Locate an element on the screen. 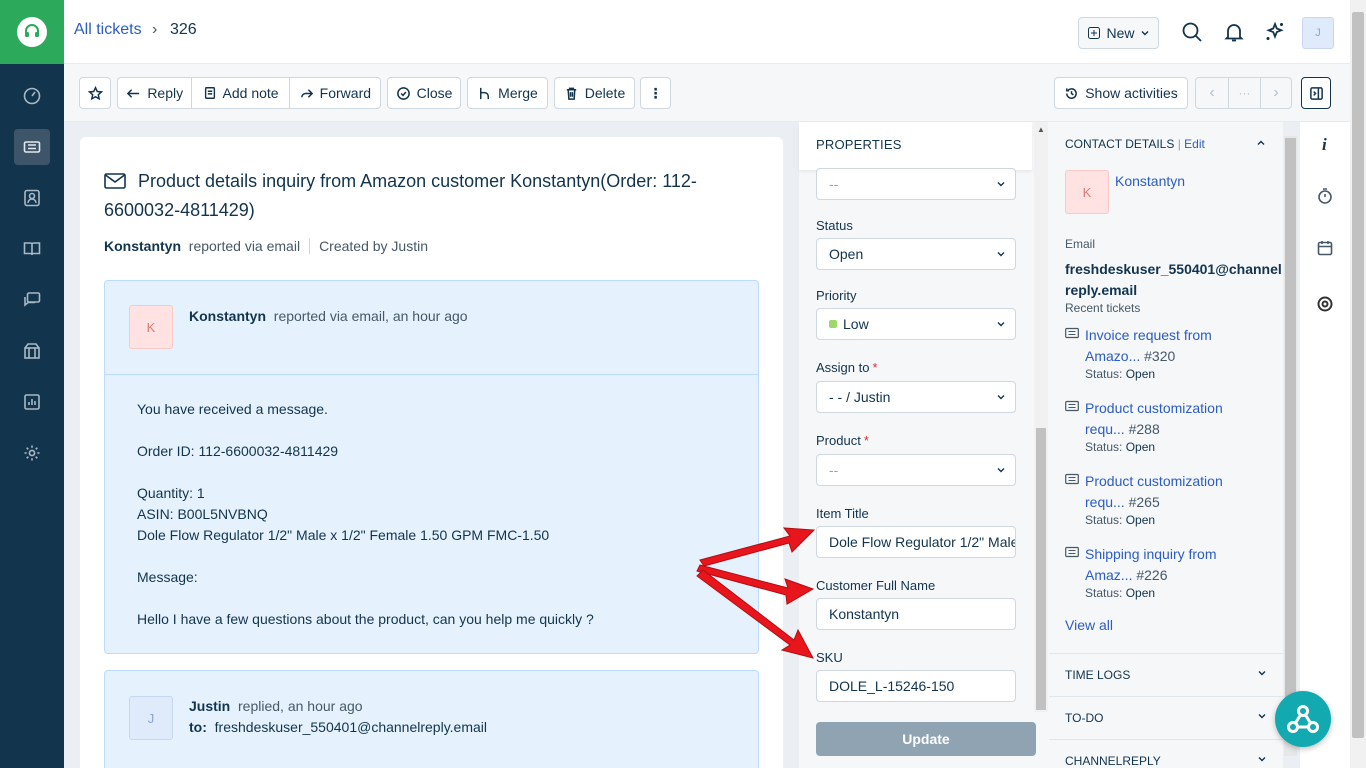 The height and width of the screenshot is (768, 1366). close-button: Close is located at coordinates (424, 93).